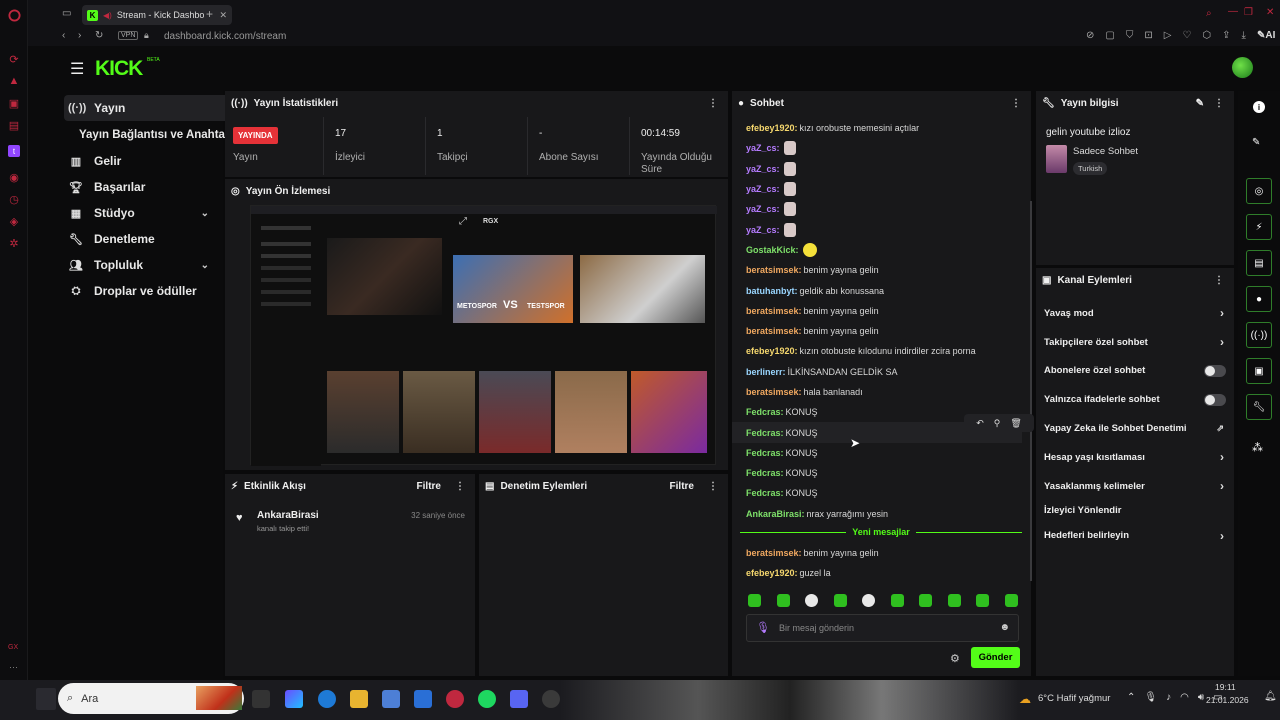 The image size is (1280, 720). I want to click on channel-action-item: Abonelere özel sohbet, so click(1135, 371).